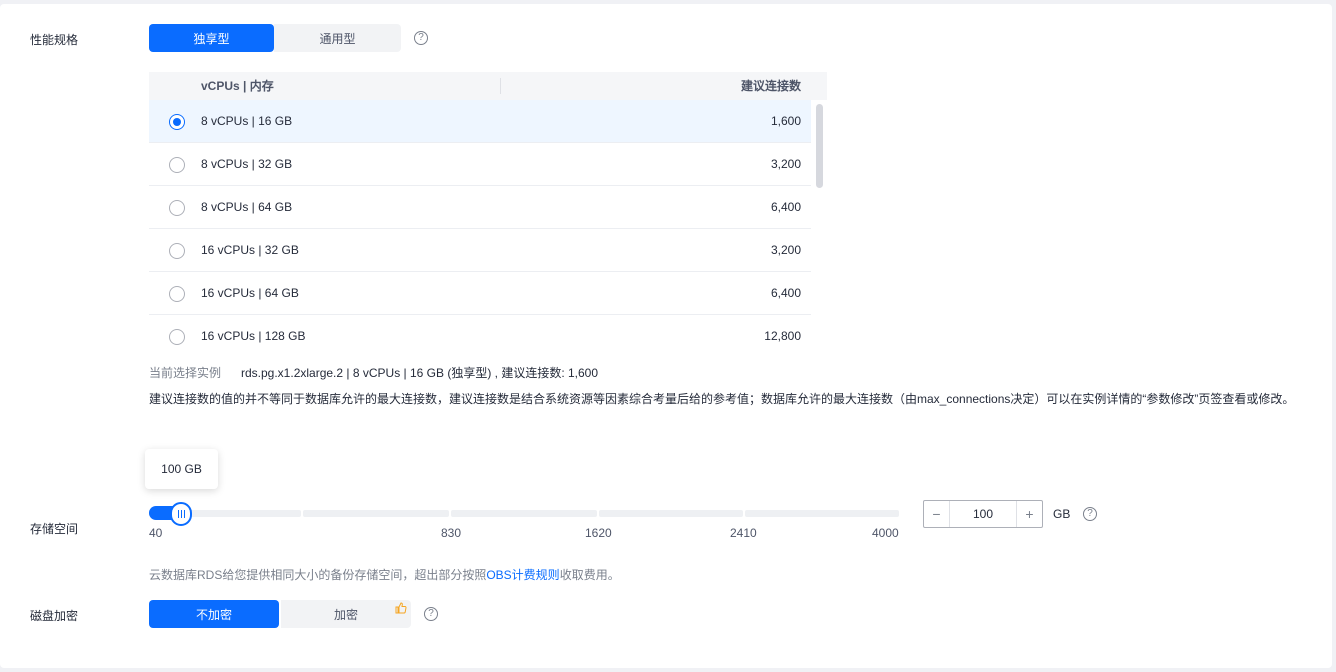  Describe the element at coordinates (318, 575) in the screenshot. I see `backup-note-prefix: 云数据库RDS给您提供相同大小的备份存储空间，超出部分按照` at that location.